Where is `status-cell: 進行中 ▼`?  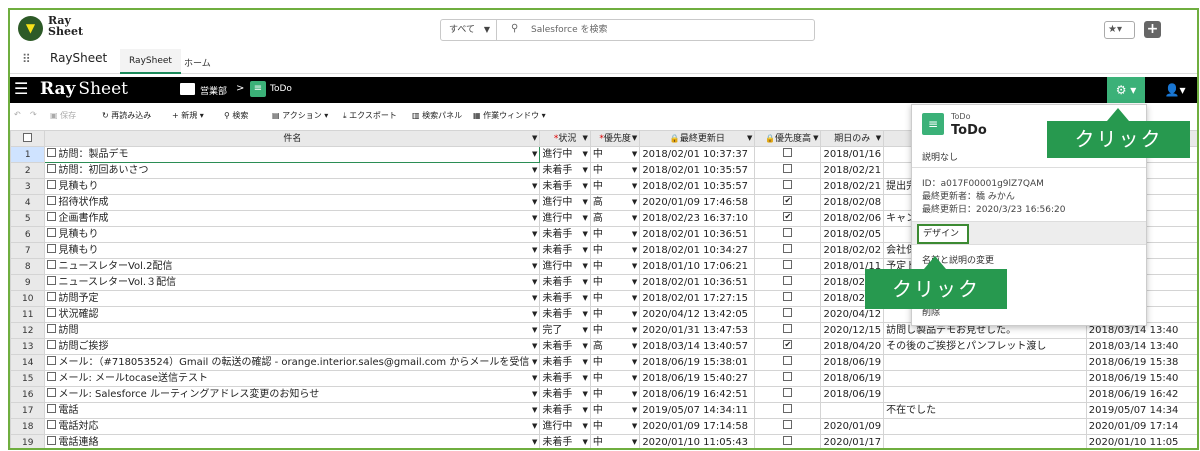 status-cell: 進行中 ▼ is located at coordinates (565, 154).